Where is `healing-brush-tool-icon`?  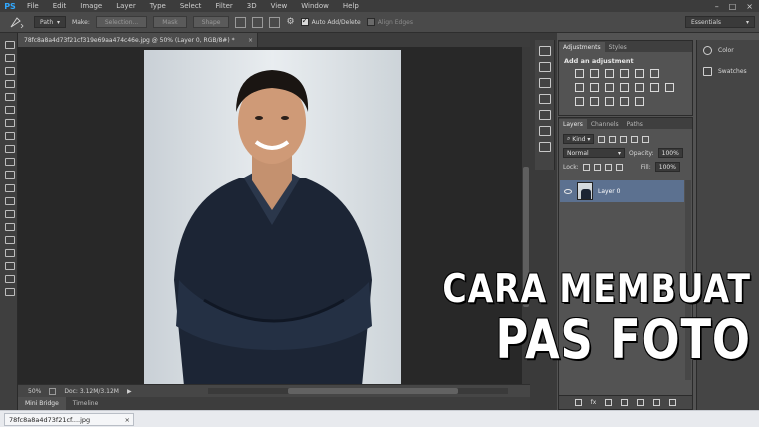
healing-brush-tool-icon is located at coordinates (9, 122).